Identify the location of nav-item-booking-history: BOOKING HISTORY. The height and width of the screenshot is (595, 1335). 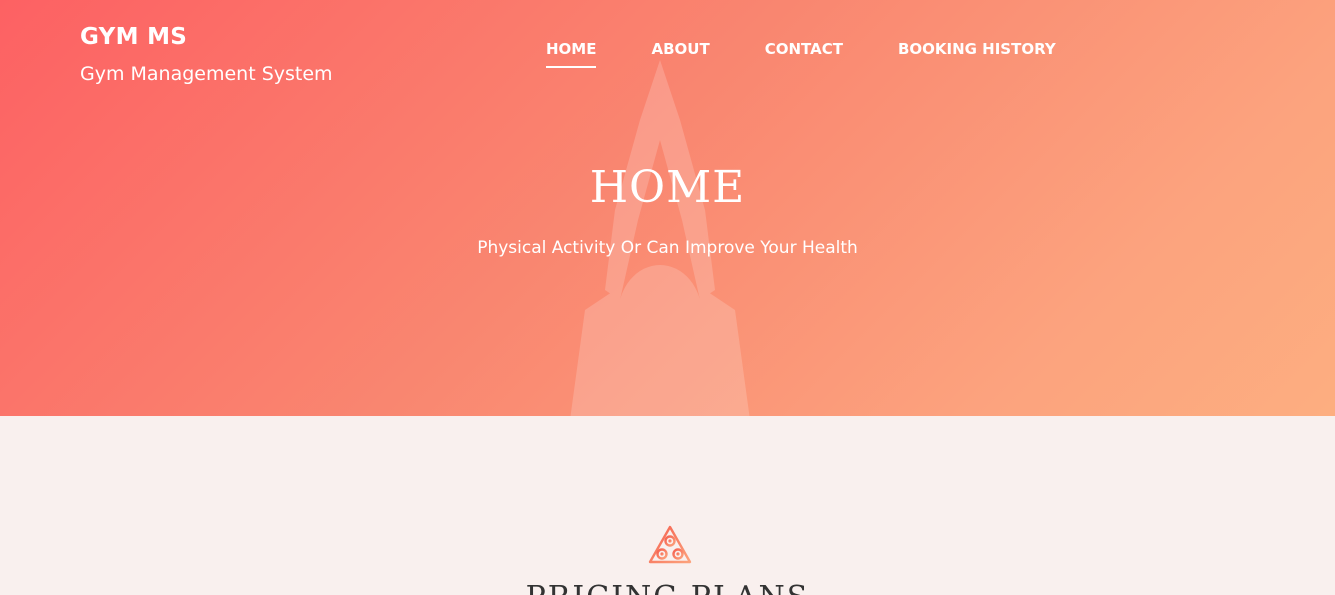
(977, 49).